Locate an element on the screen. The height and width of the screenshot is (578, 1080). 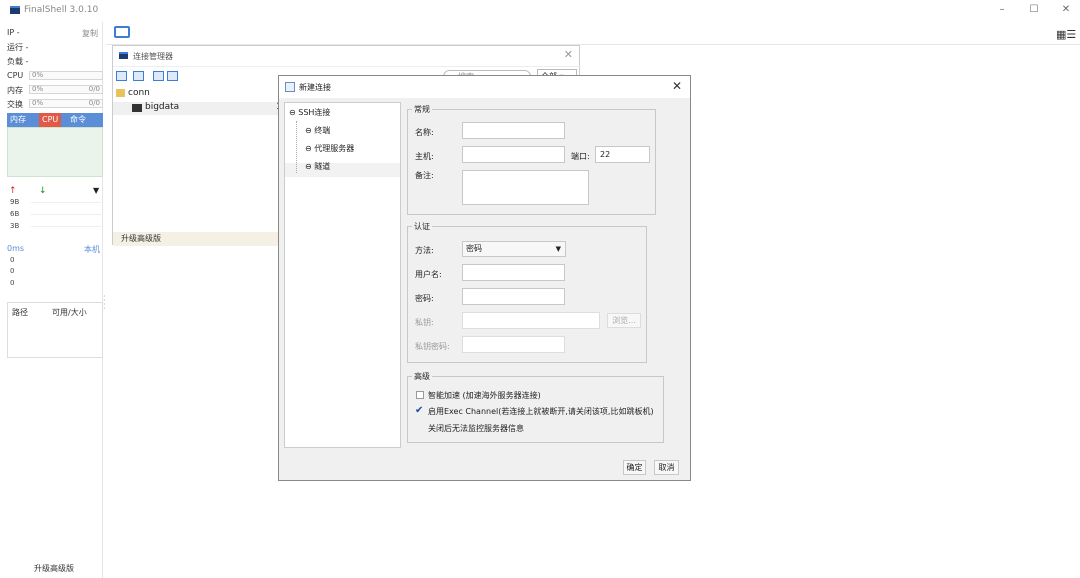
app-logo-icon is located at coordinates (15, 10).